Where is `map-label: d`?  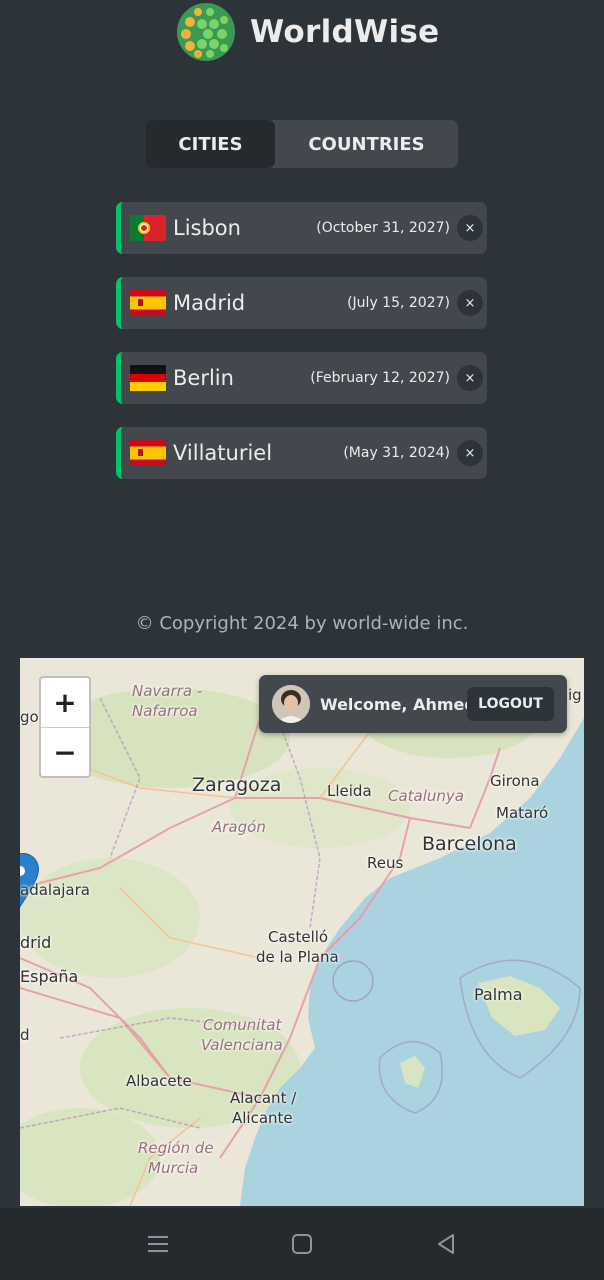
map-label: d is located at coordinates (25, 1035).